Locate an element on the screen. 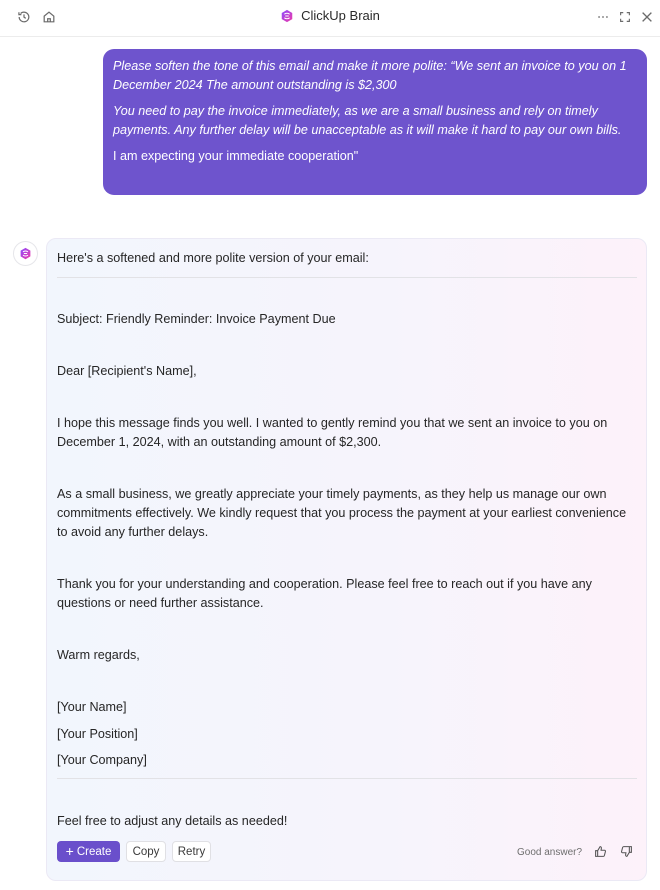 This screenshot has width=660, height=890. assistant-avatar is located at coordinates (25, 253).